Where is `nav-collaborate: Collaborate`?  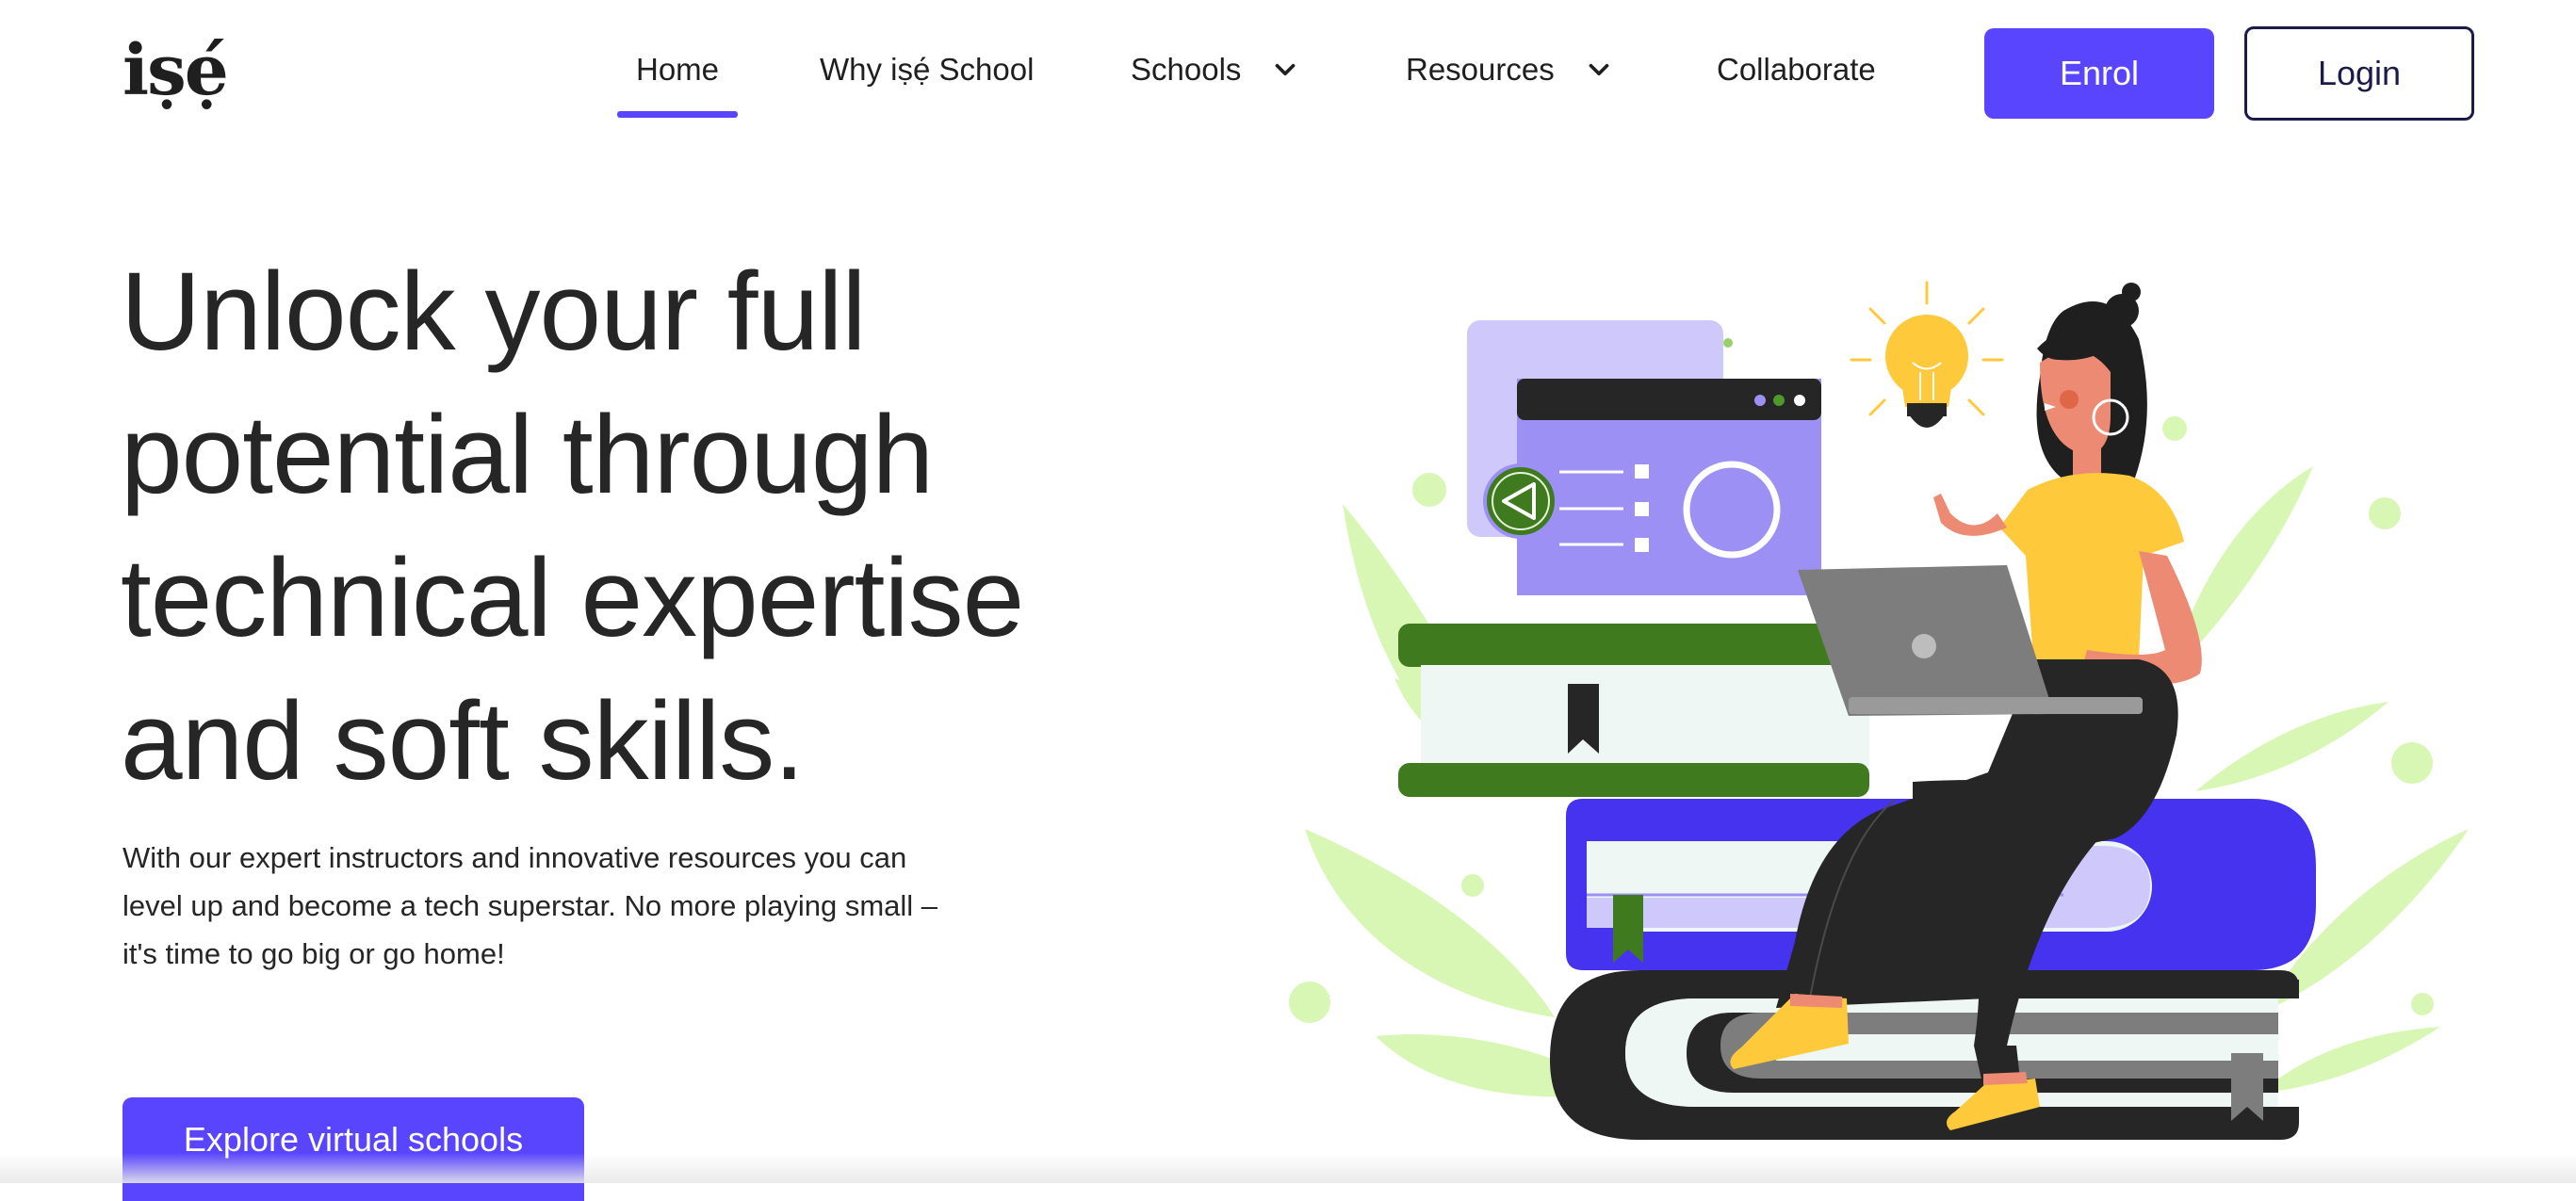
nav-collaborate: Collaborate is located at coordinates (1796, 70).